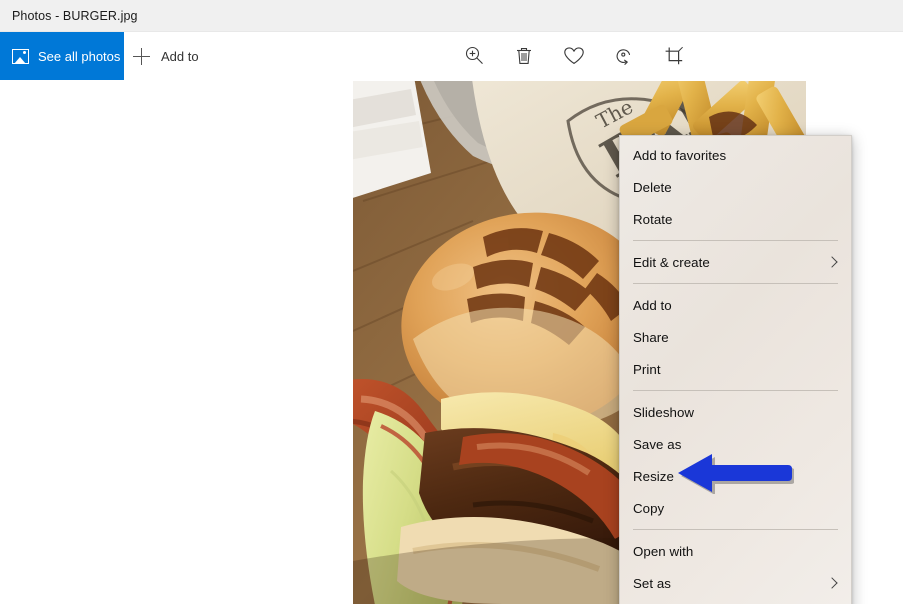  I want to click on crop-button, so click(674, 56).